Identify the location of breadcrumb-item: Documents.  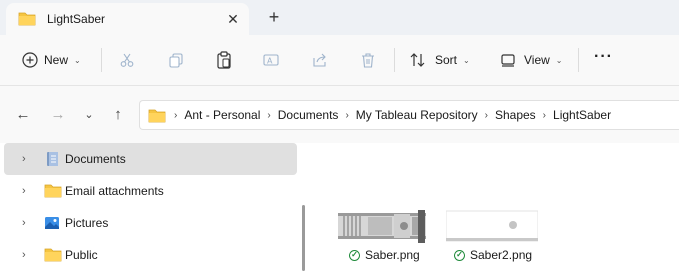
(308, 115).